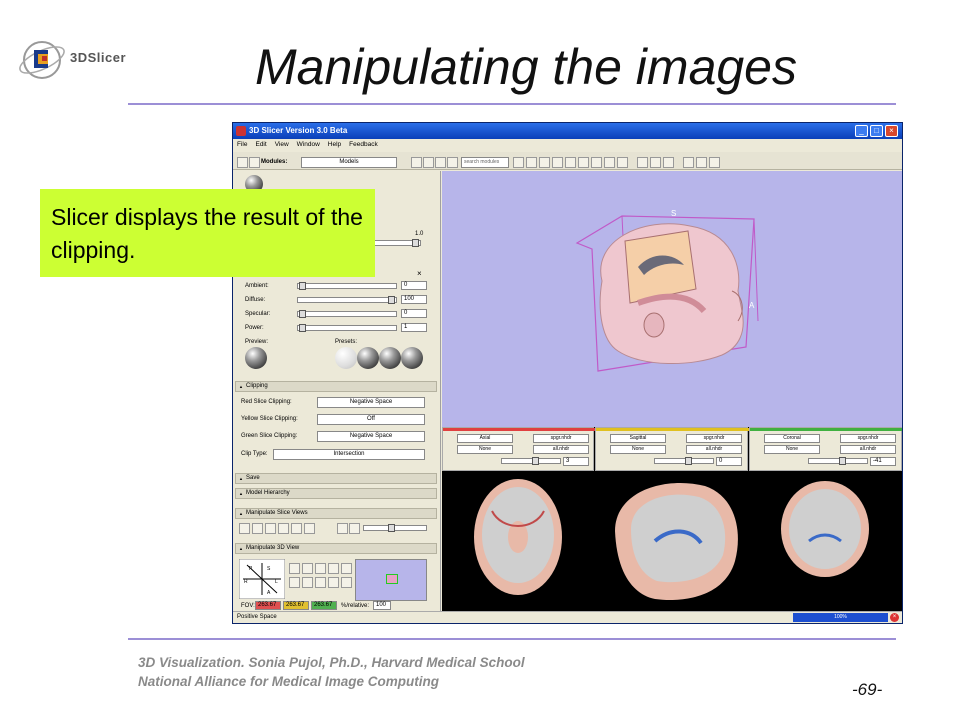 The width and height of the screenshot is (960, 720). What do you see at coordinates (883, 461) in the screenshot?
I see `coronal-offset-value: -41` at bounding box center [883, 461].